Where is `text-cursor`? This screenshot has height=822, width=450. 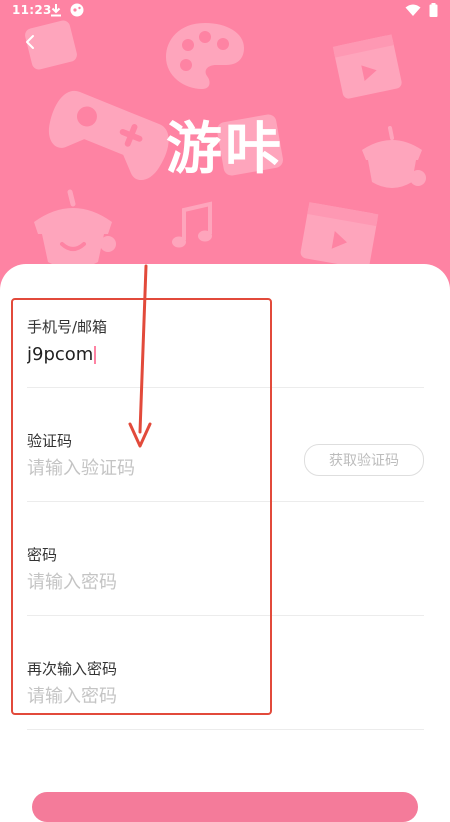 text-cursor is located at coordinates (95, 355).